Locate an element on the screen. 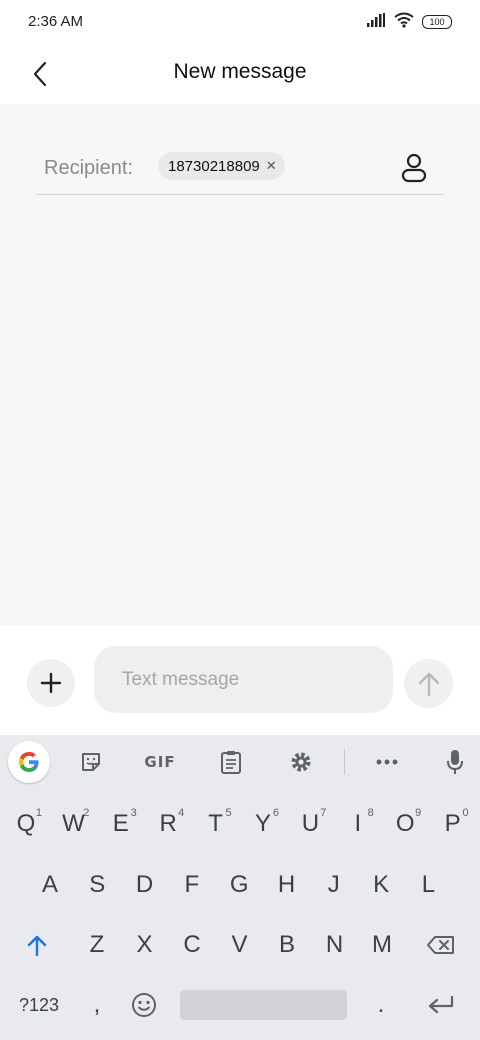 This screenshot has height=1040, width=480. key-f: F is located at coordinates (192, 885).